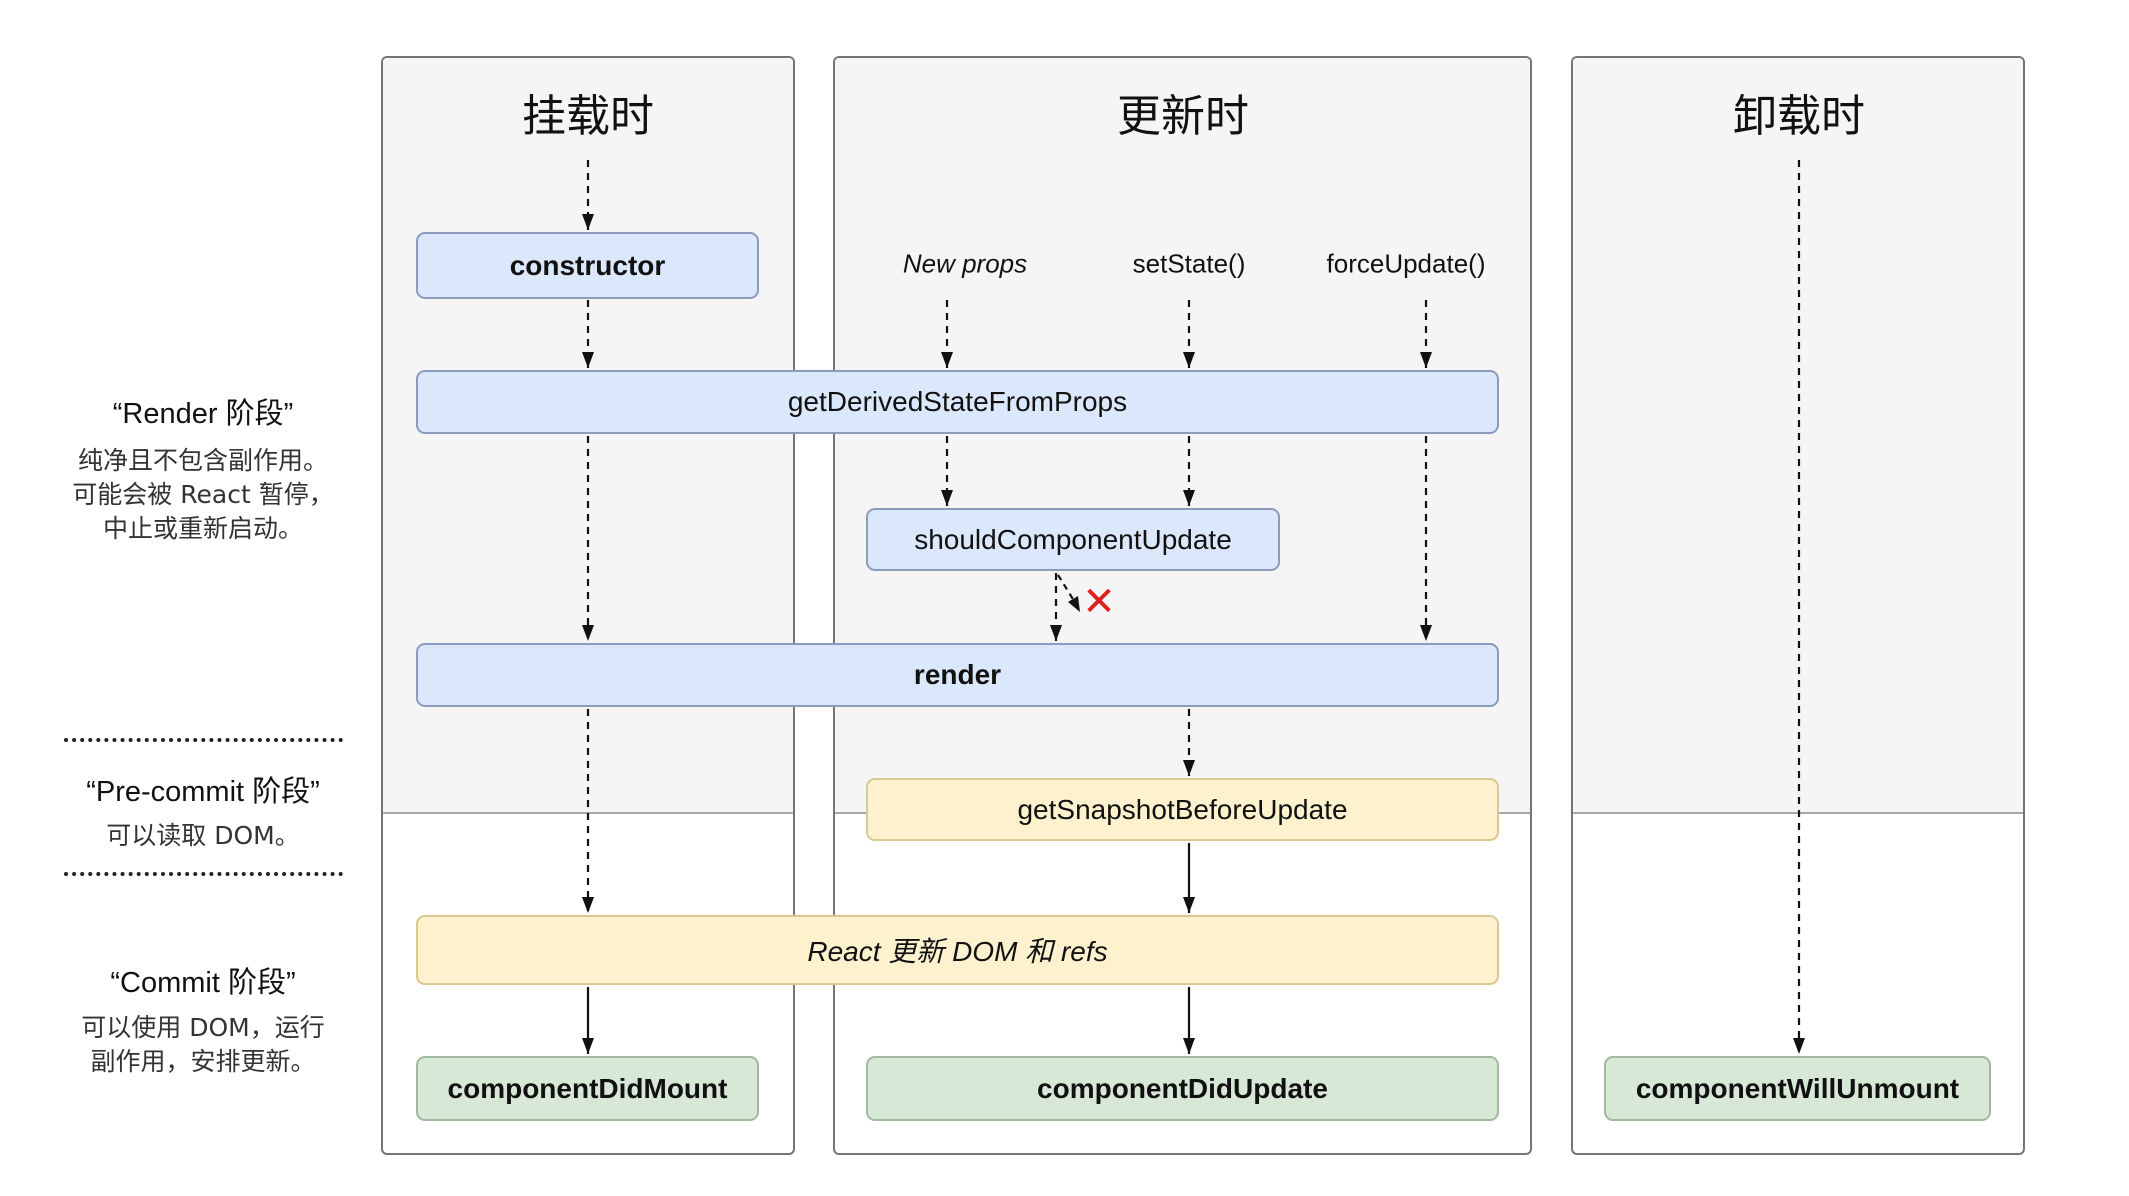 Image resolution: width=2129 pixels, height=1196 pixels. What do you see at coordinates (957, 402) in the screenshot?
I see `get-derived-state-from-props-box: getDerivedStateFromProps` at bounding box center [957, 402].